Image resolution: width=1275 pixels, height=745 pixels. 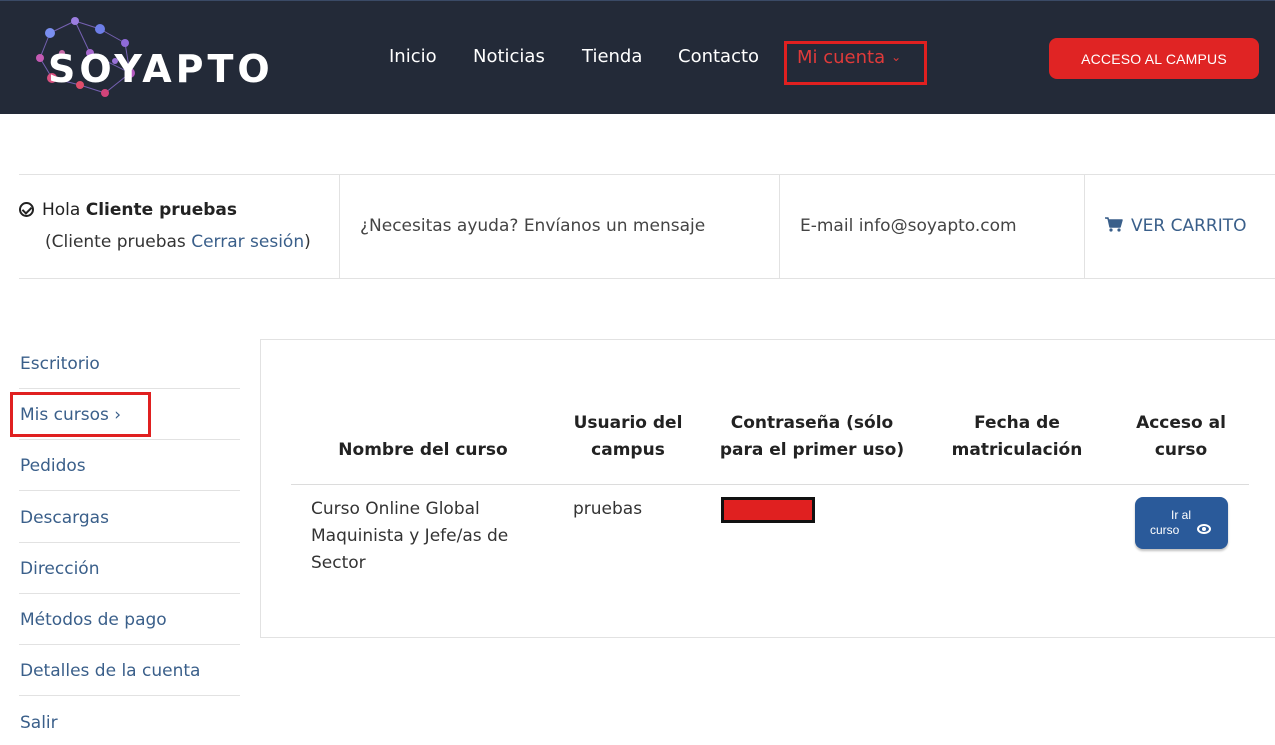 I want to click on course-name-line: Curso Online Global, so click(x=395, y=509).